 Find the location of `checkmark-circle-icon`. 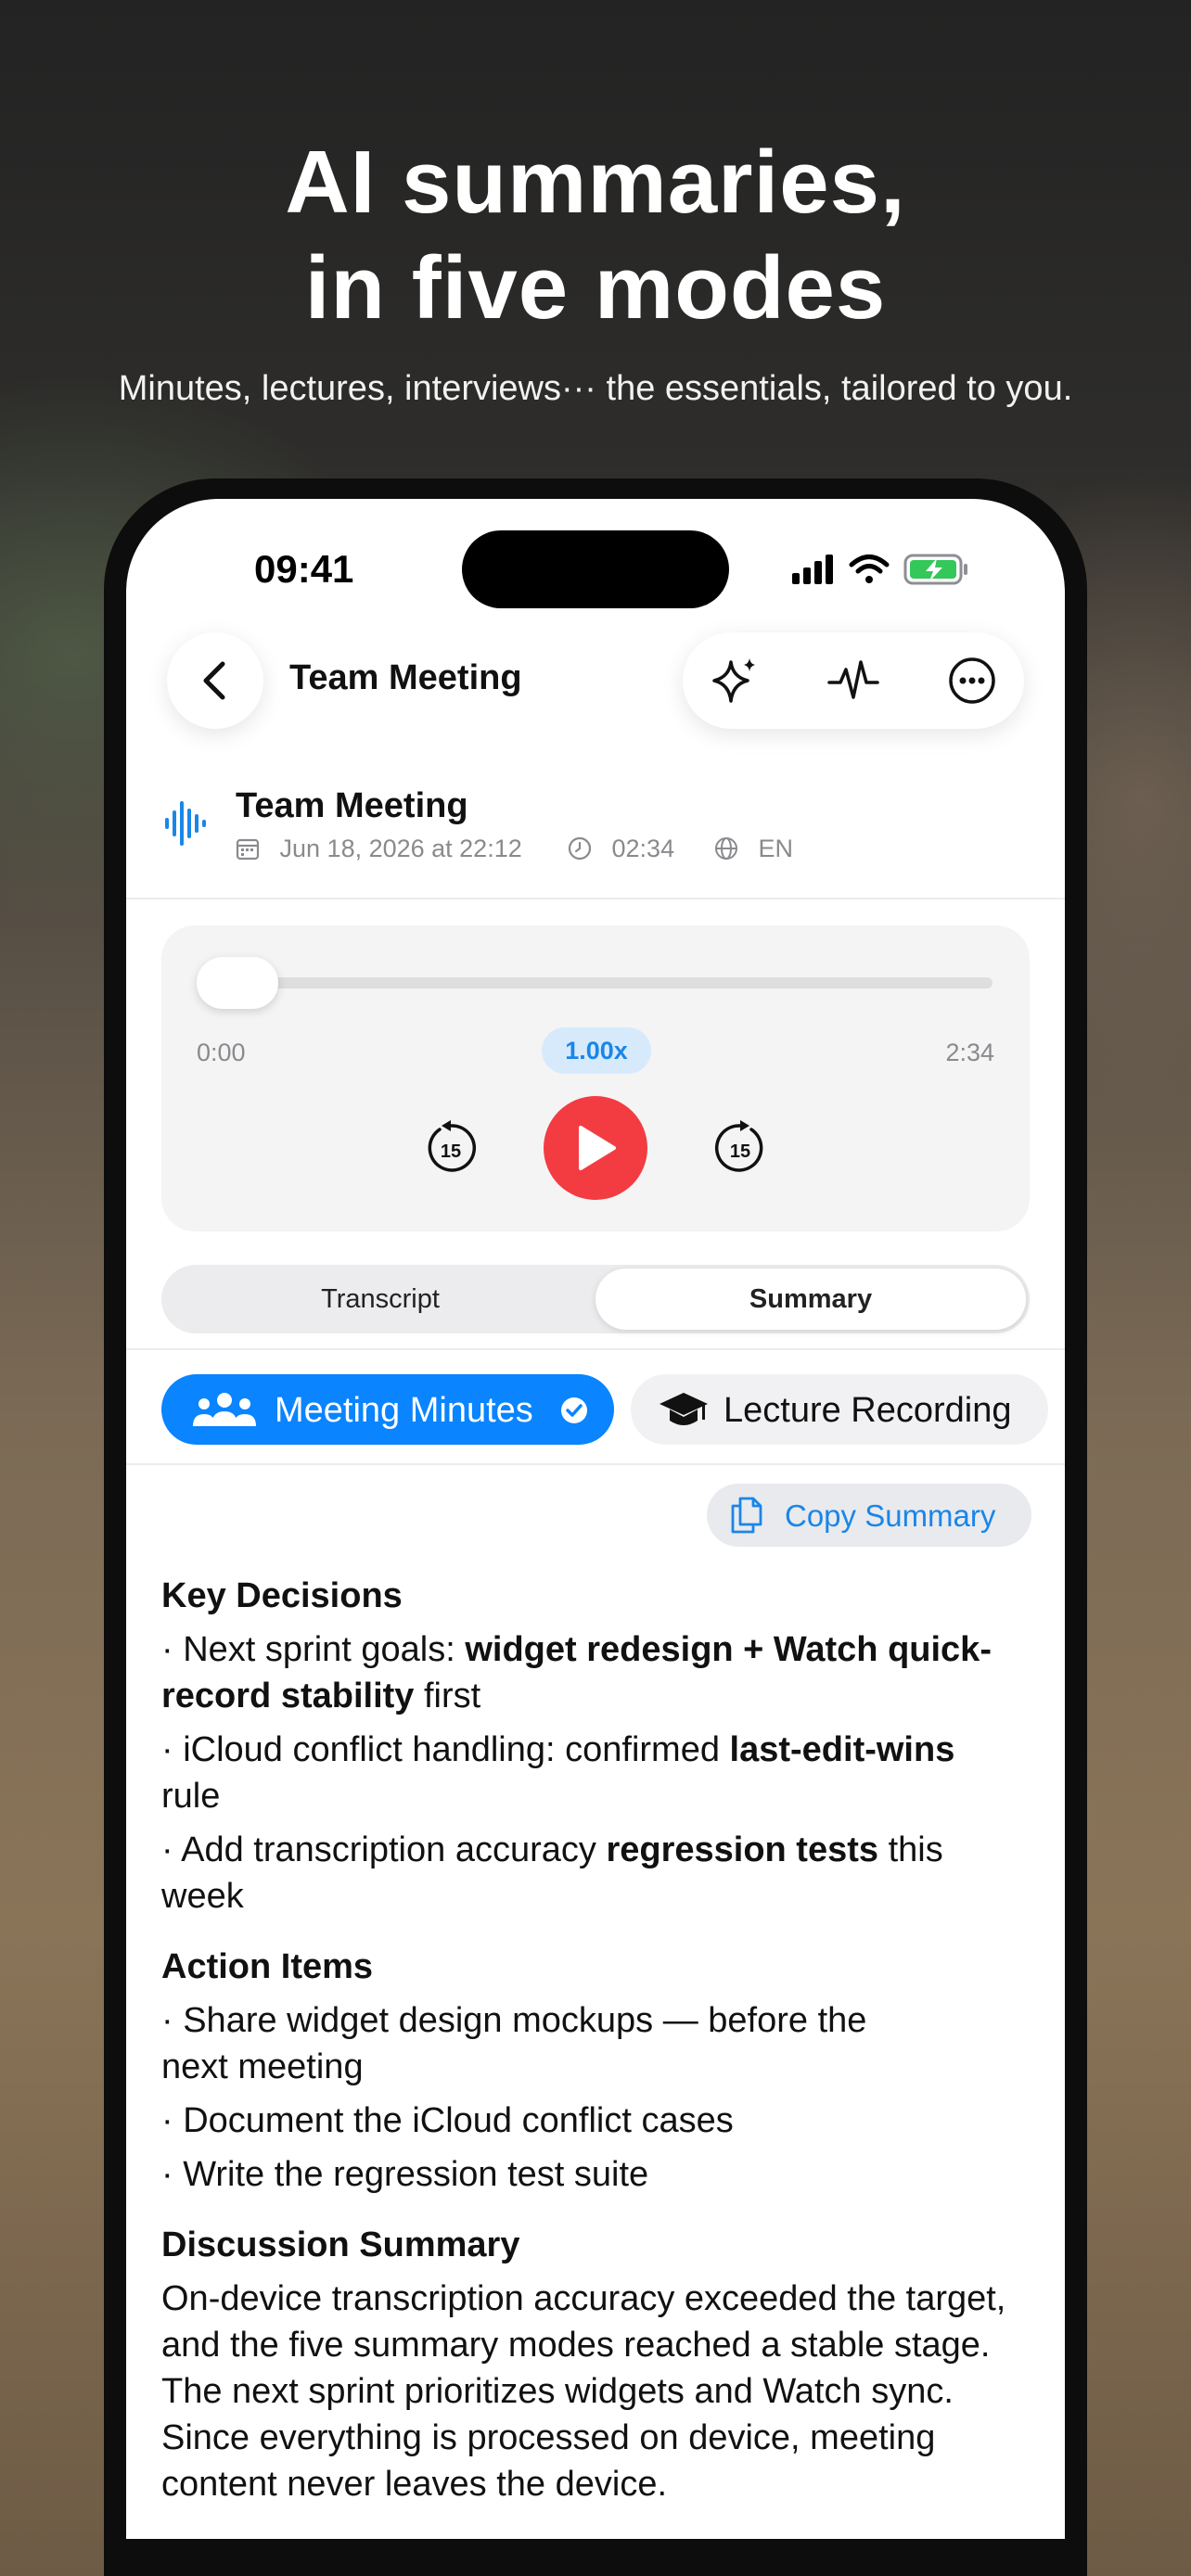

checkmark-circle-icon is located at coordinates (574, 1410).